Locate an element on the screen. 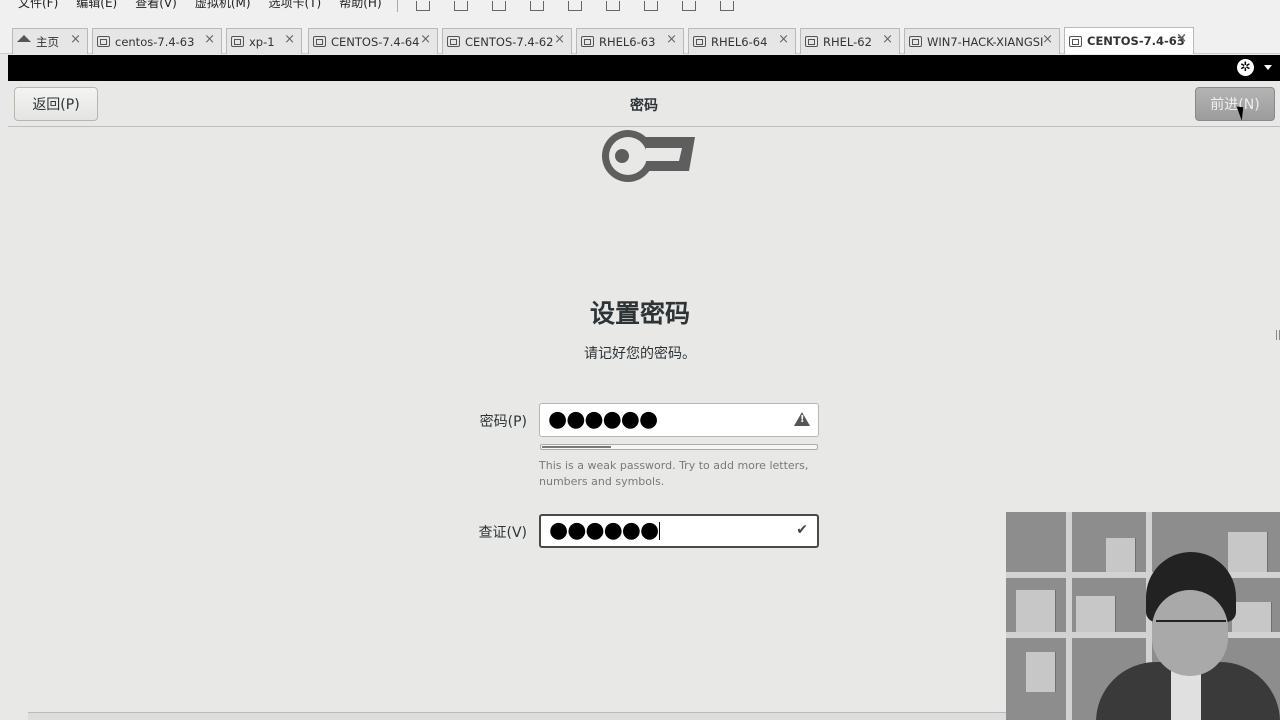  fullscreen-icon is located at coordinates (688, 6).